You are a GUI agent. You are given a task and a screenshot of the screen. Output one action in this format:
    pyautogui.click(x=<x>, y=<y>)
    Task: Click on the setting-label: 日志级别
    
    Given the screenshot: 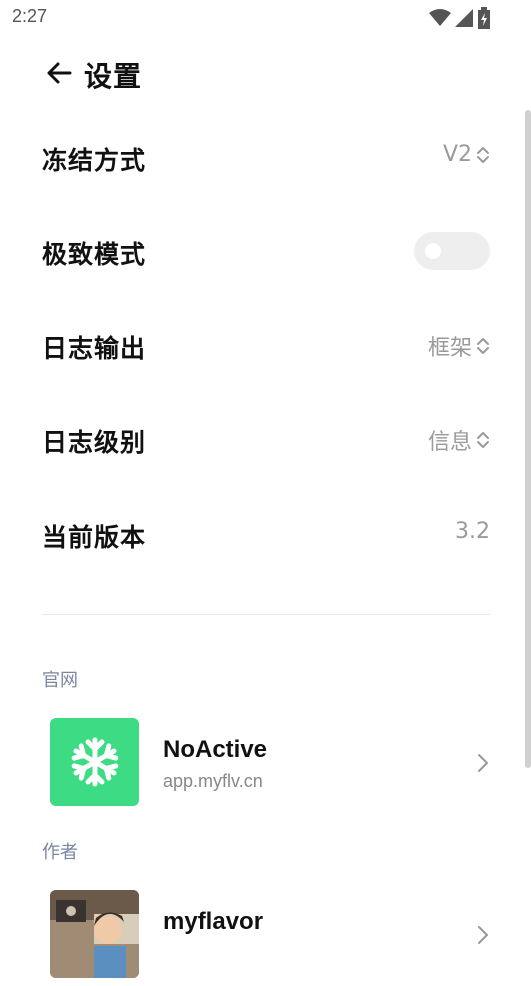 What is the action you would take?
    pyautogui.click(x=94, y=442)
    